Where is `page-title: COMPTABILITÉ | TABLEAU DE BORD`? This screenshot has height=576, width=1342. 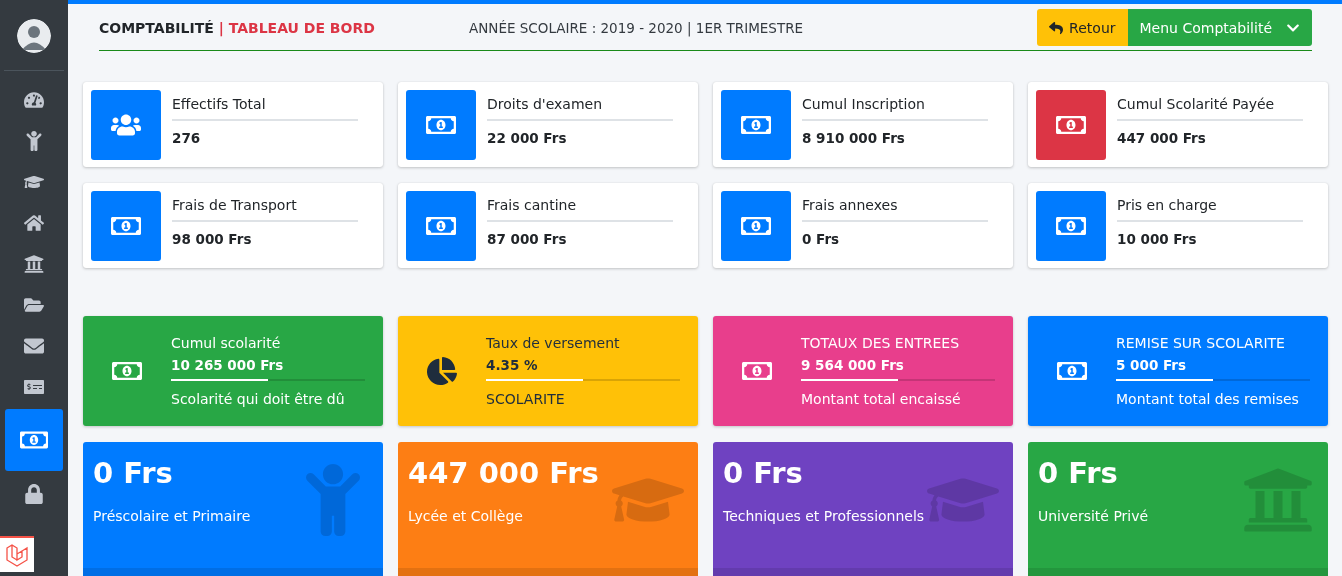 page-title: COMPTABILITÉ | TABLEAU DE BORD is located at coordinates (237, 27).